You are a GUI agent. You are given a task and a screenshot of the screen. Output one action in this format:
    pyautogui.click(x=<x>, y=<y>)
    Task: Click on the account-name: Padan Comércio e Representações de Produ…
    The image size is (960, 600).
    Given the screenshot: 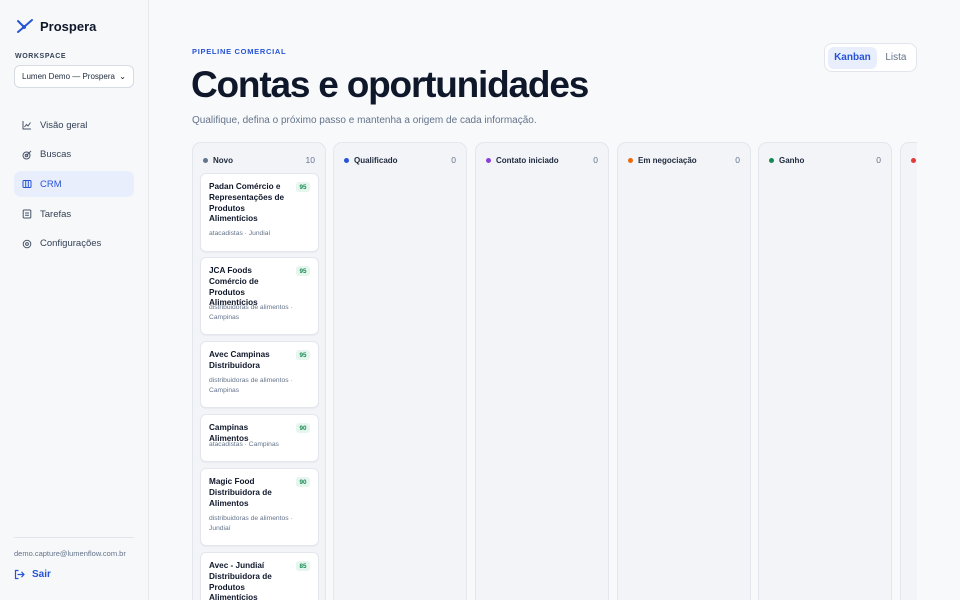 What is the action you would take?
    pyautogui.click(x=247, y=203)
    